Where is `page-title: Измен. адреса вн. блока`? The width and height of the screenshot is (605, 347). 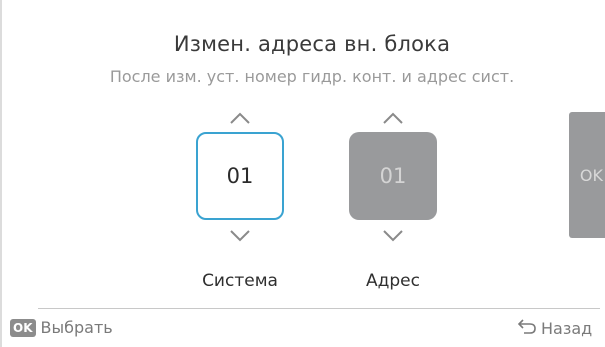
page-title: Измен. адреса вн. блока is located at coordinates (312, 44).